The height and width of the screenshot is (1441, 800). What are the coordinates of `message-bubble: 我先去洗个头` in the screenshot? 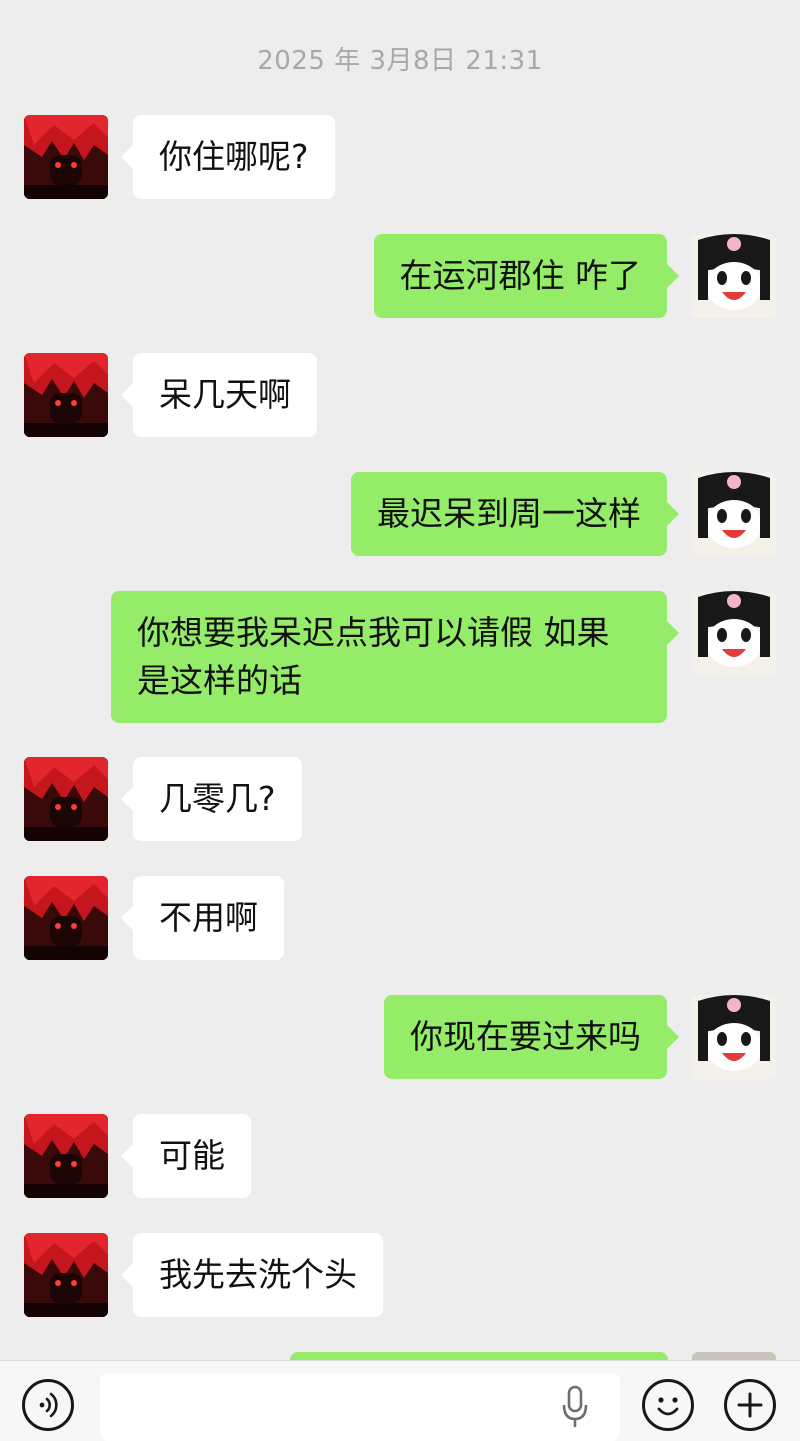 It's located at (252, 1275).